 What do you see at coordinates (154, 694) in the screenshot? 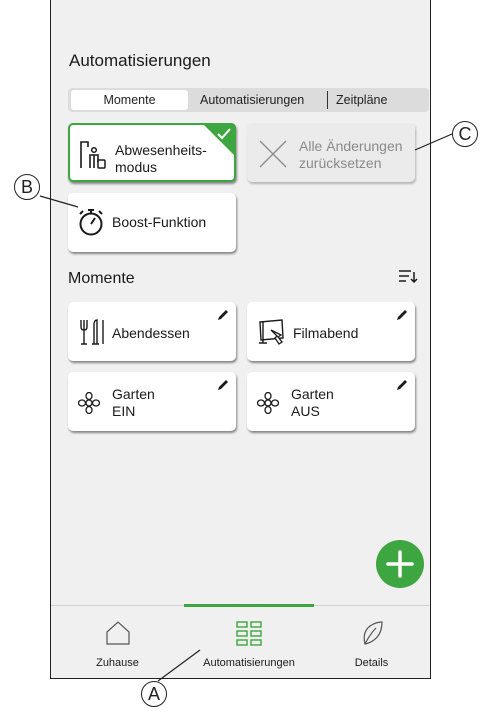
I see `callout-a: A` at bounding box center [154, 694].